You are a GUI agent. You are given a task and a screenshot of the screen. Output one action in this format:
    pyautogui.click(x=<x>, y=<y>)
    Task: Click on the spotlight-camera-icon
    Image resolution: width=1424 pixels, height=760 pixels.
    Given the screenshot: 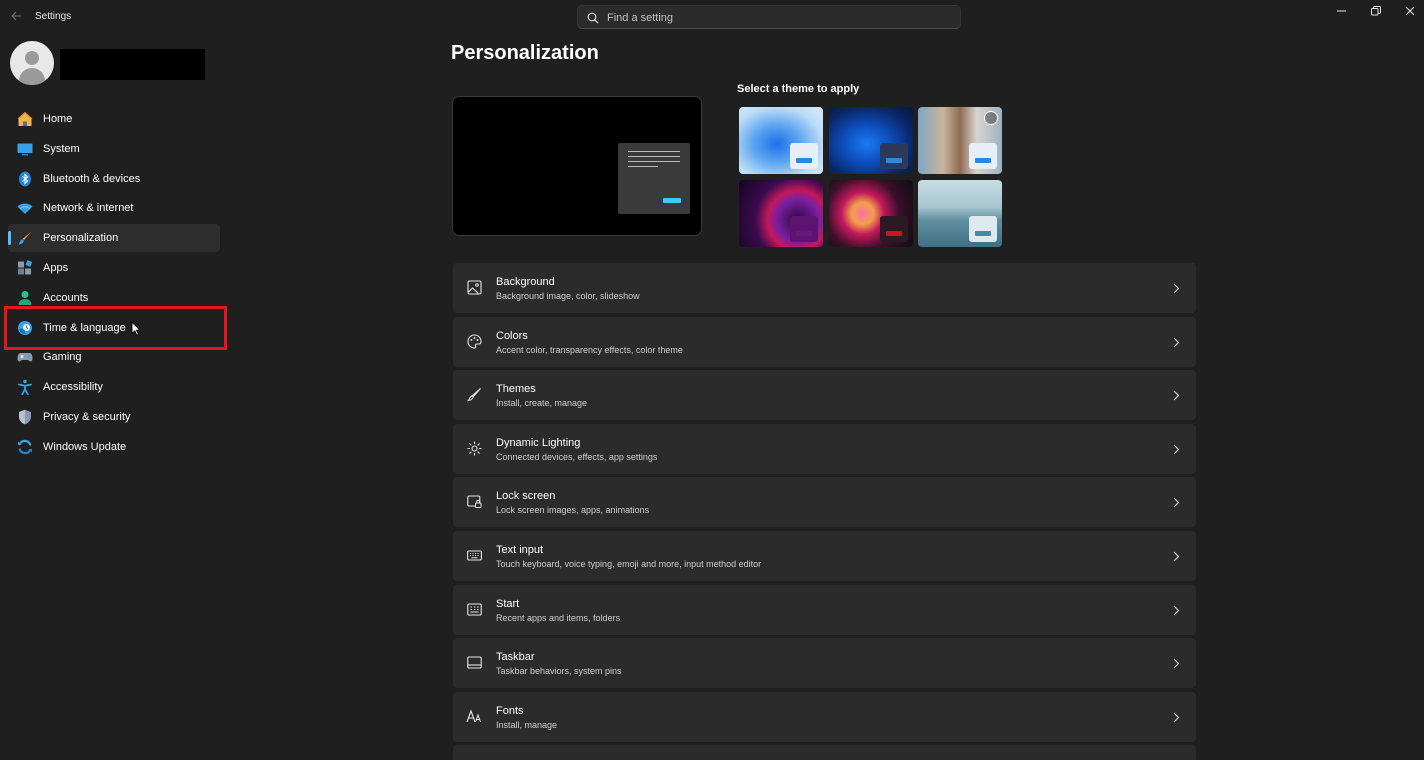 What is the action you would take?
    pyautogui.click(x=991, y=118)
    